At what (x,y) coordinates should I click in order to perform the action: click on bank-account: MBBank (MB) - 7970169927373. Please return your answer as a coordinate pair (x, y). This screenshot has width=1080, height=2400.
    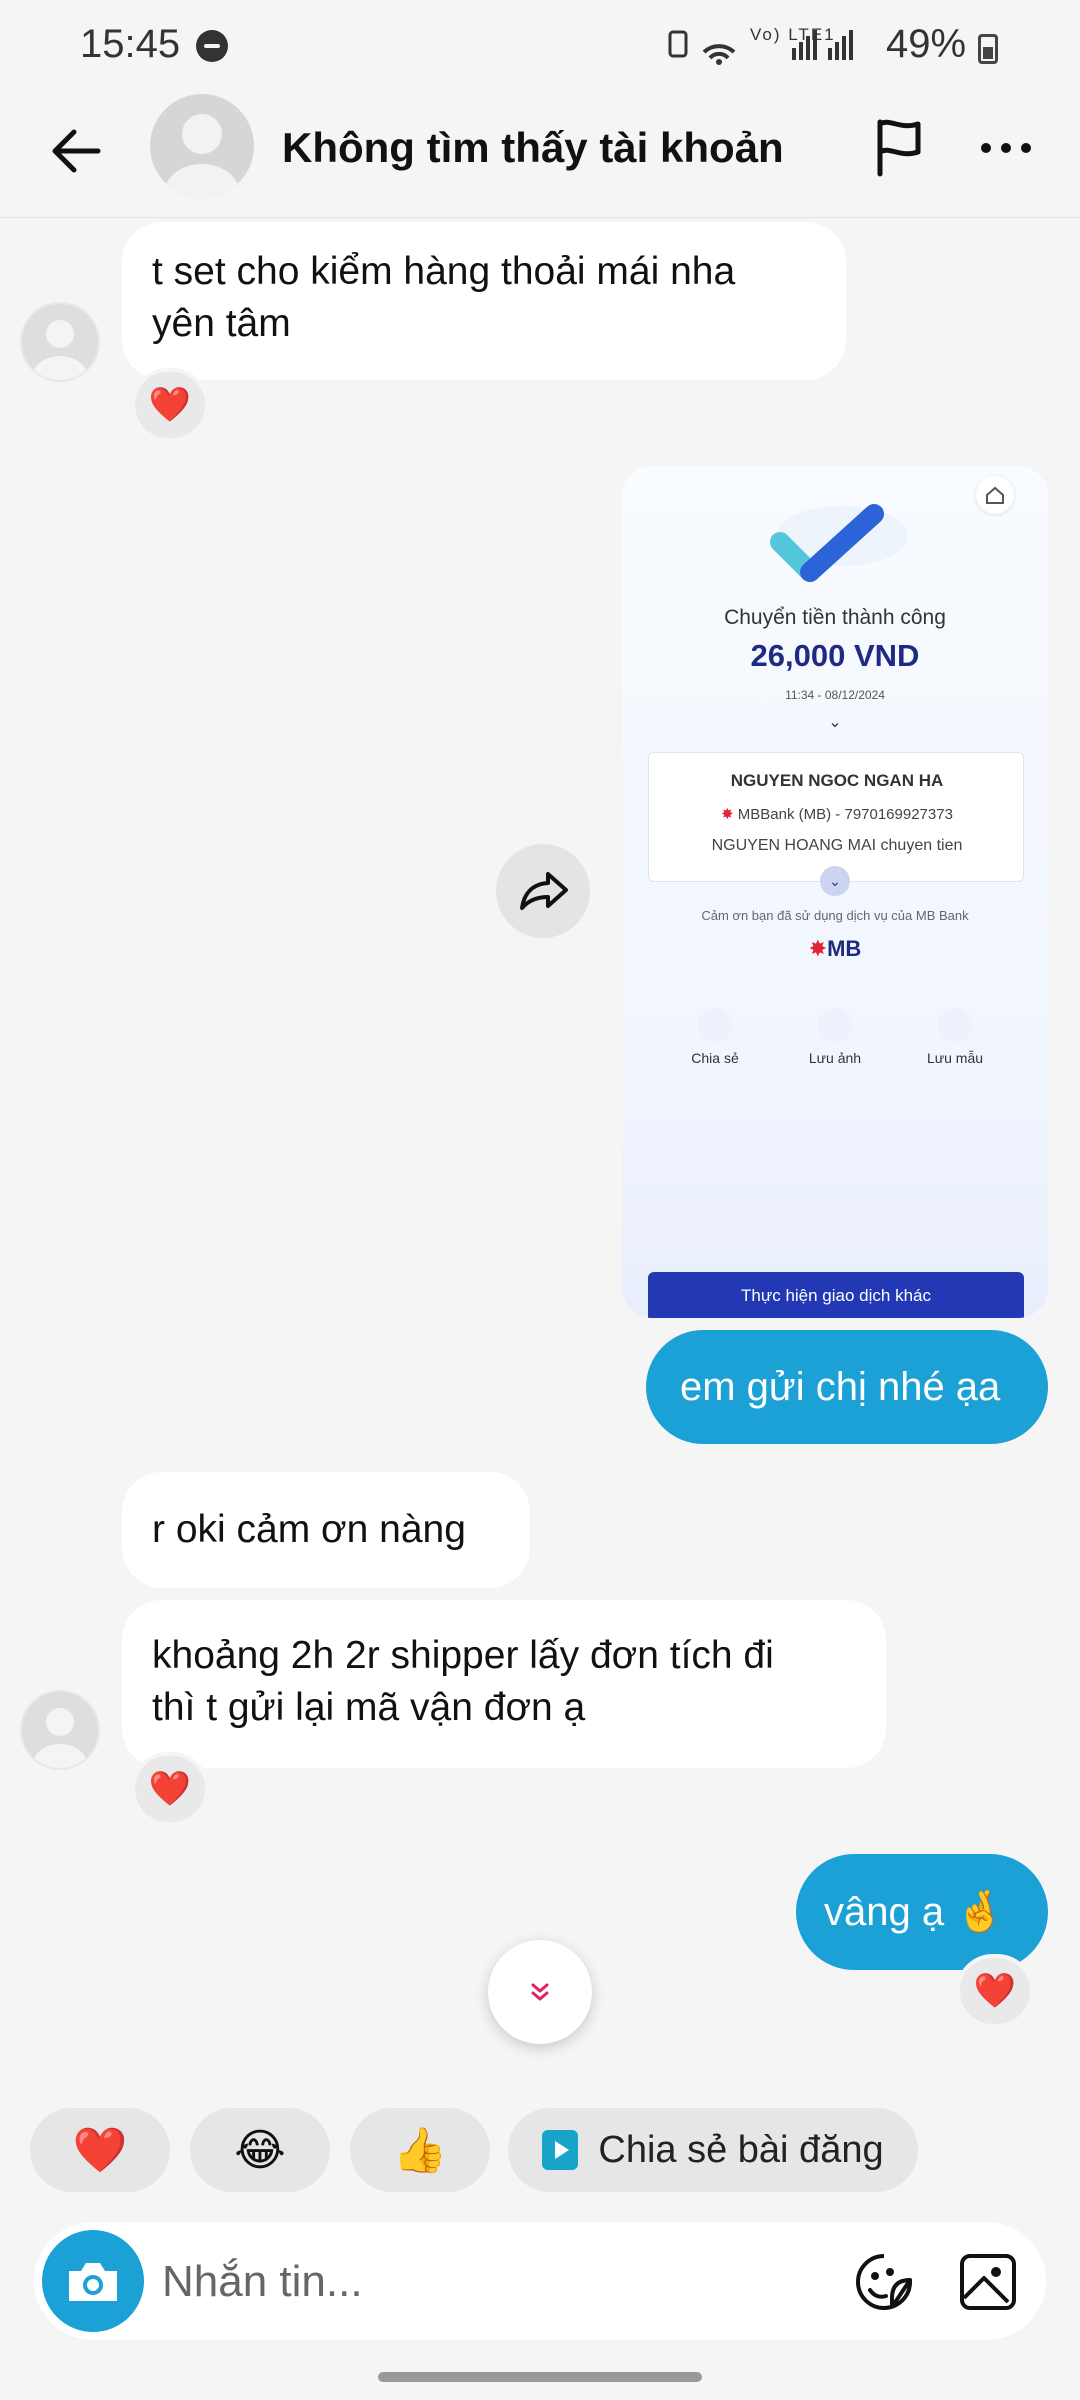
    Looking at the image, I should click on (845, 814).